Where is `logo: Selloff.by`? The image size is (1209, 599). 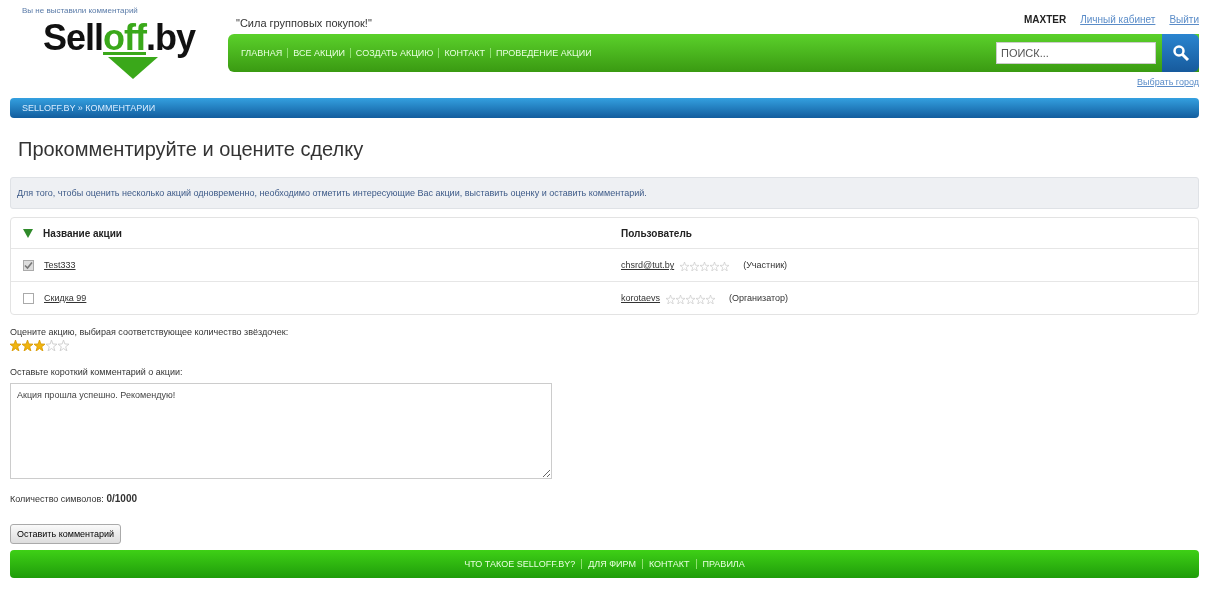
logo: Selloff.by is located at coordinates (119, 49).